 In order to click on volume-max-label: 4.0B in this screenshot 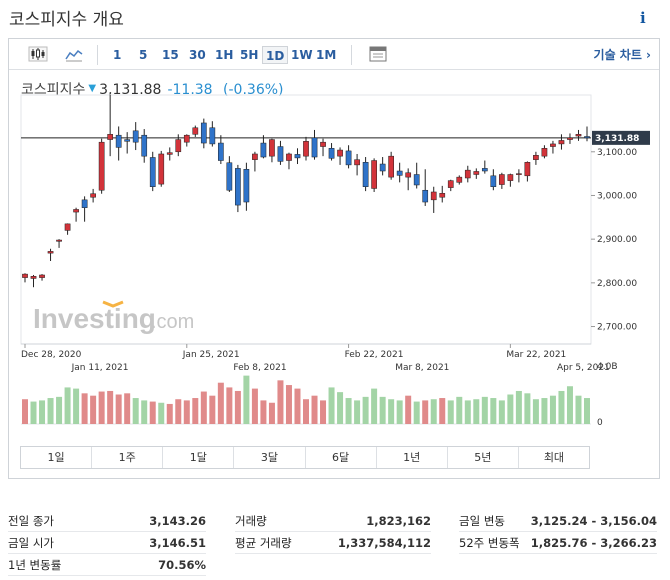, I will do `click(607, 367)`.